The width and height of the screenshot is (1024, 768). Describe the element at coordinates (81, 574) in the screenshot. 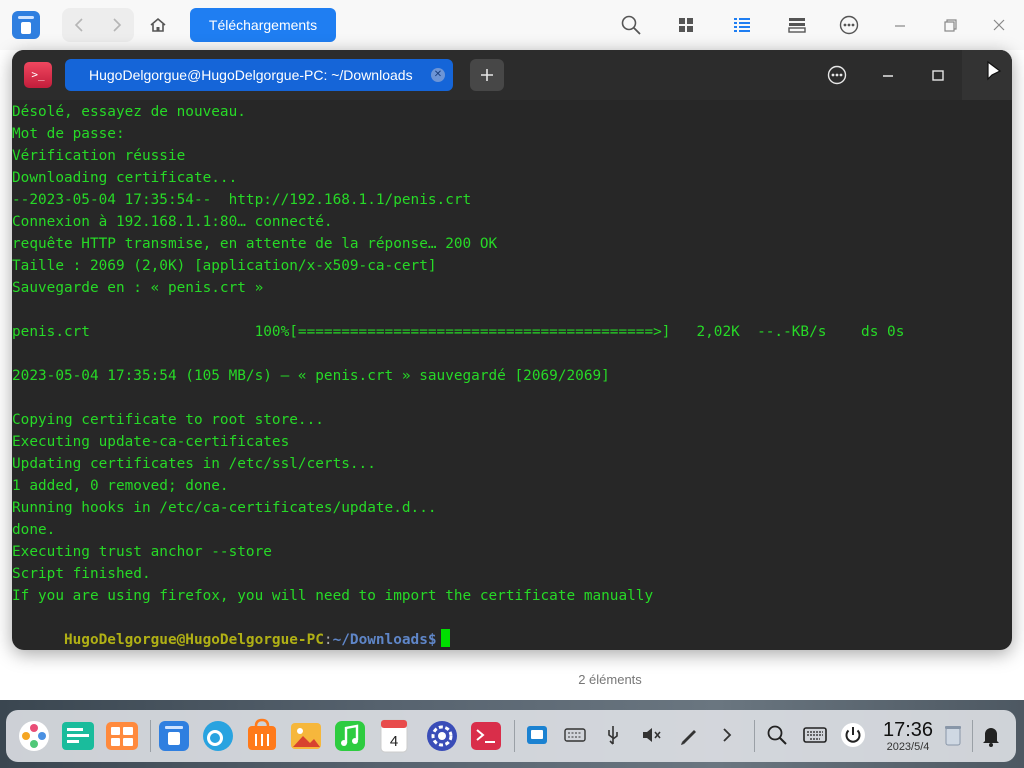

I see `terminal-output-line: Script finished.` at that location.